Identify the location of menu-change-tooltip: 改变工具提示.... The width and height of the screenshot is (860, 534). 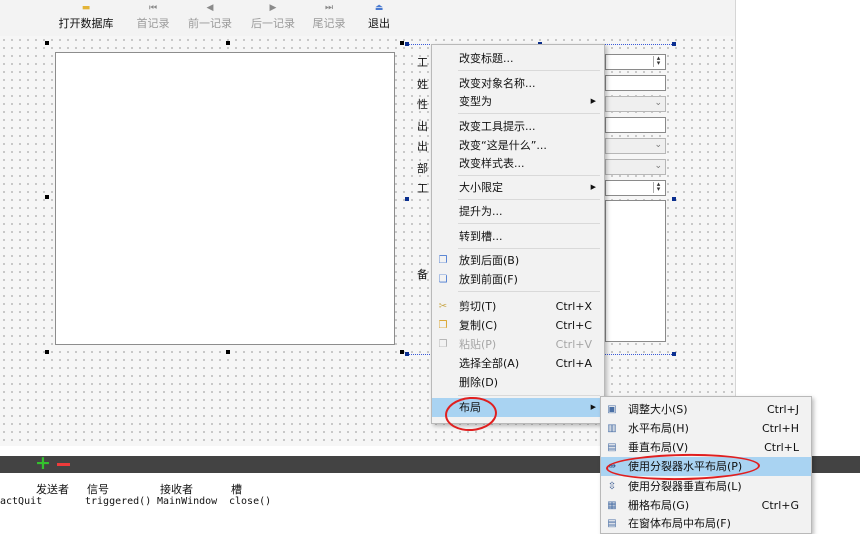
(518, 126).